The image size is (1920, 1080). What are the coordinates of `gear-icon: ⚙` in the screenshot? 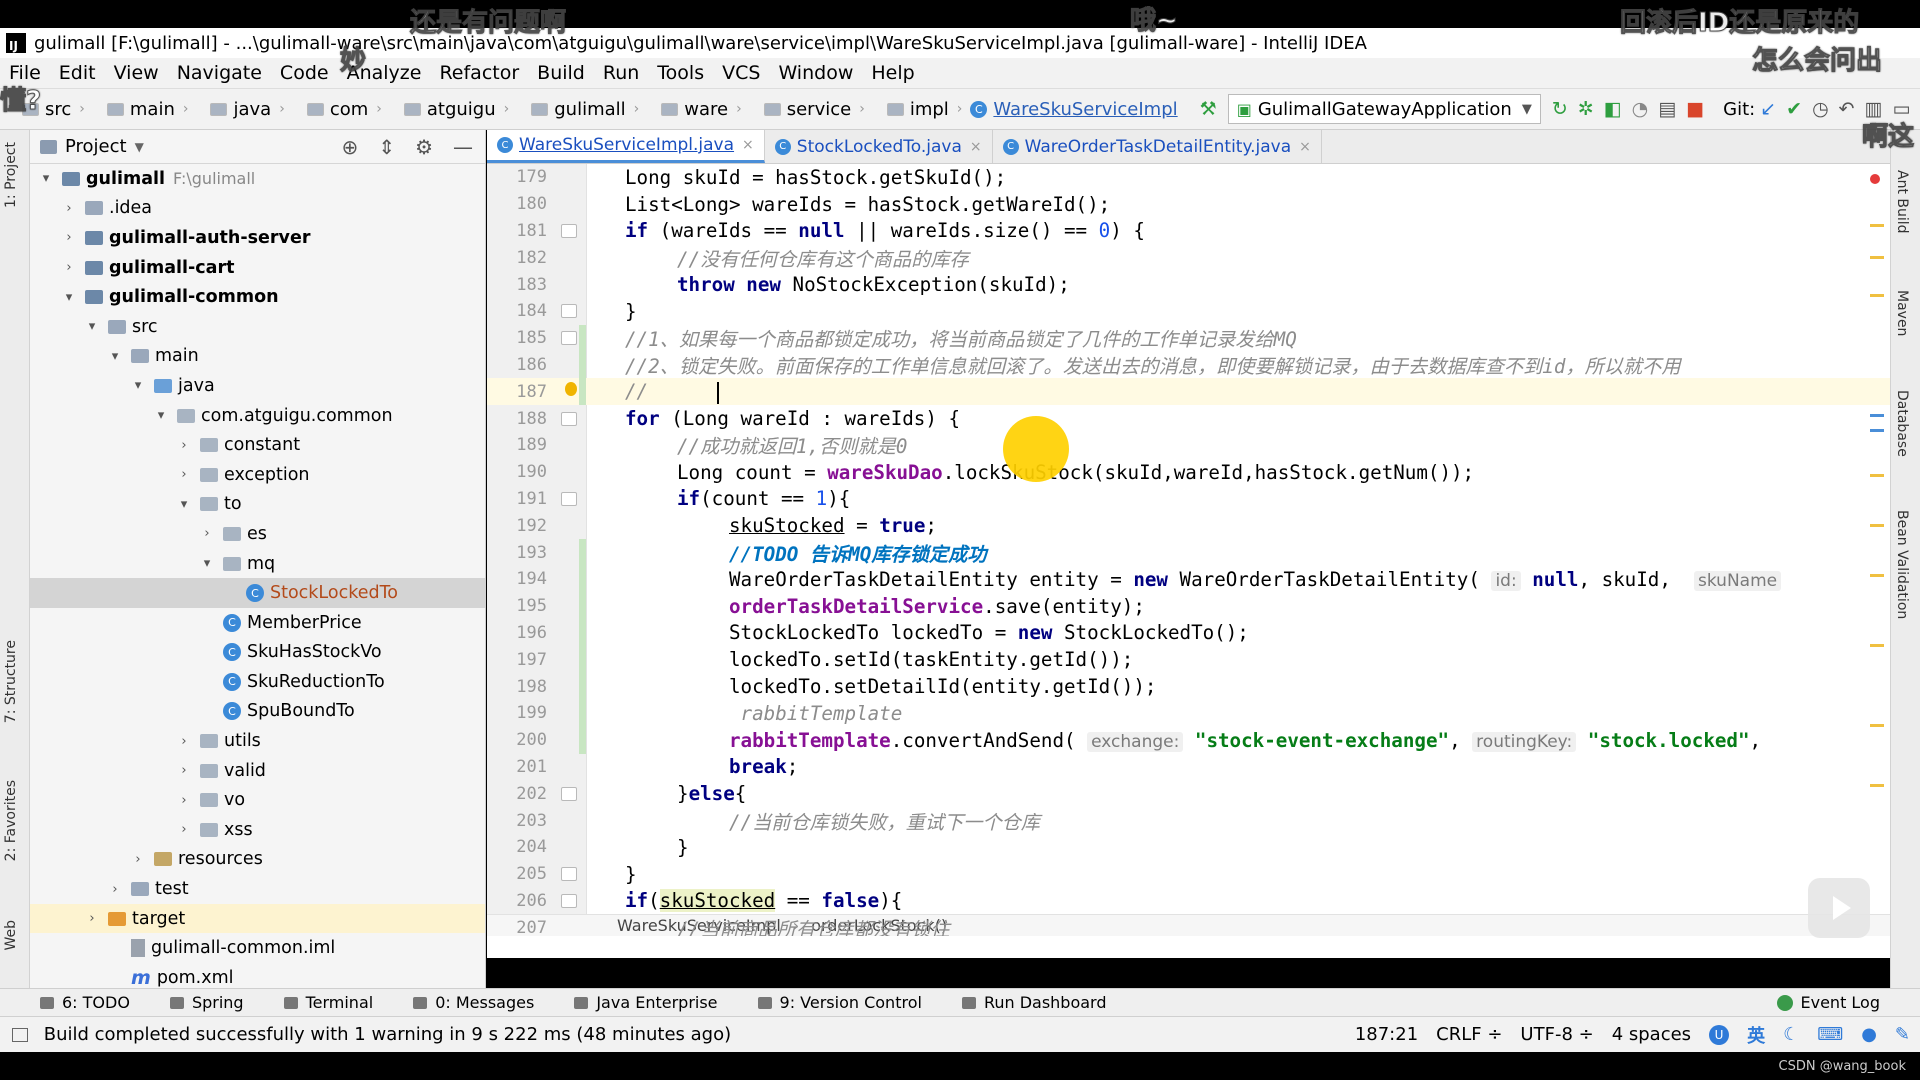 It's located at (424, 147).